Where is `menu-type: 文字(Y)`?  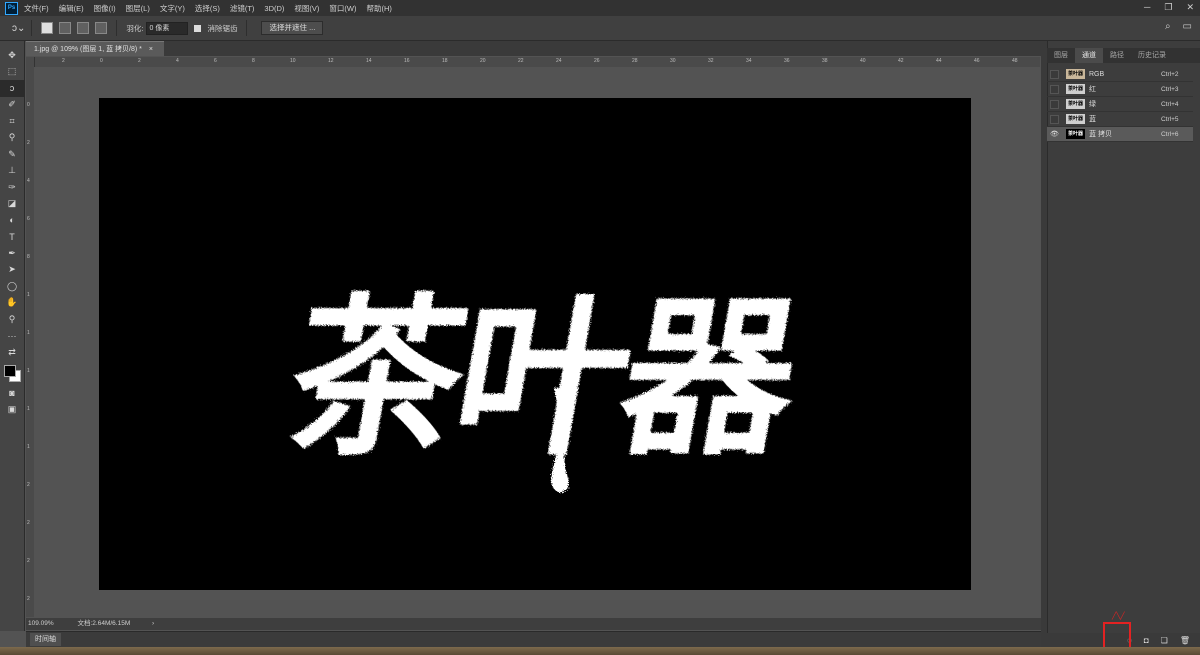
menu-type: 文字(Y) is located at coordinates (172, 8).